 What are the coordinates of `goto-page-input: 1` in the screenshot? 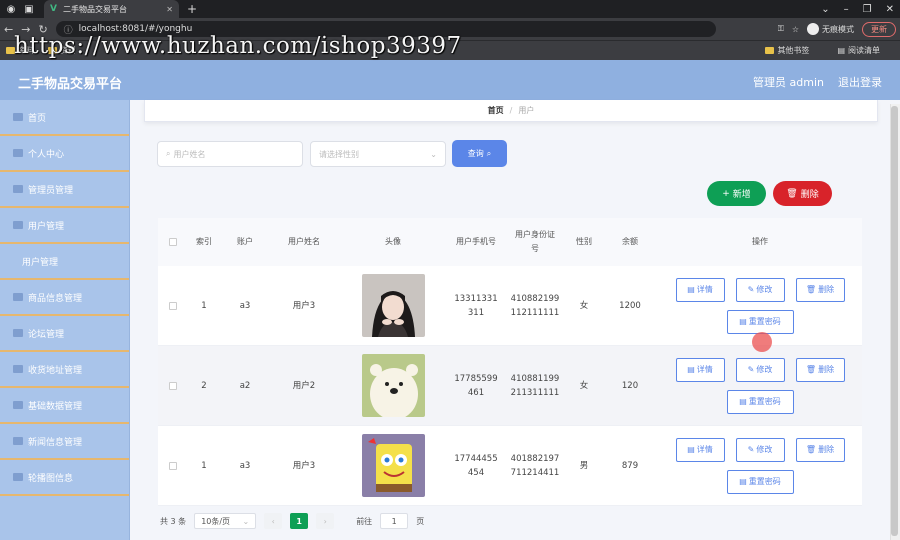 It's located at (394, 521).